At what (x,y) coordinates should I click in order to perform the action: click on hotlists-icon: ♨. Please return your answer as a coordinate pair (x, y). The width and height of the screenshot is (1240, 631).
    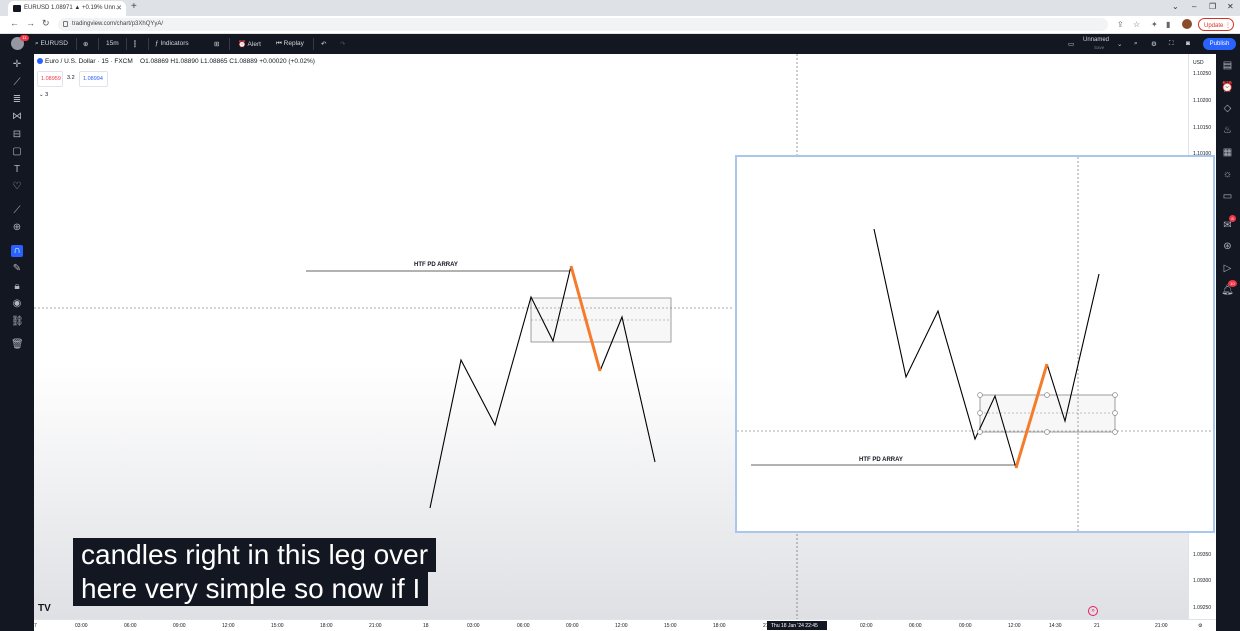
    Looking at the image, I should click on (1227, 130).